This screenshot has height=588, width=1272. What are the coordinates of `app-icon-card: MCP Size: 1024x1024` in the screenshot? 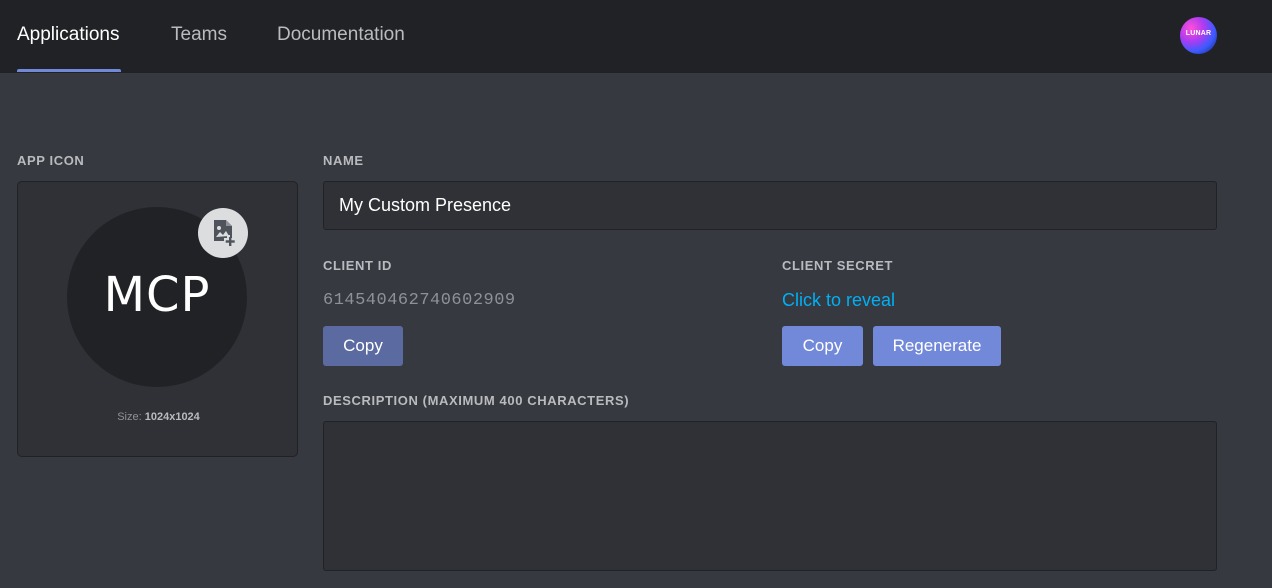 It's located at (157, 319).